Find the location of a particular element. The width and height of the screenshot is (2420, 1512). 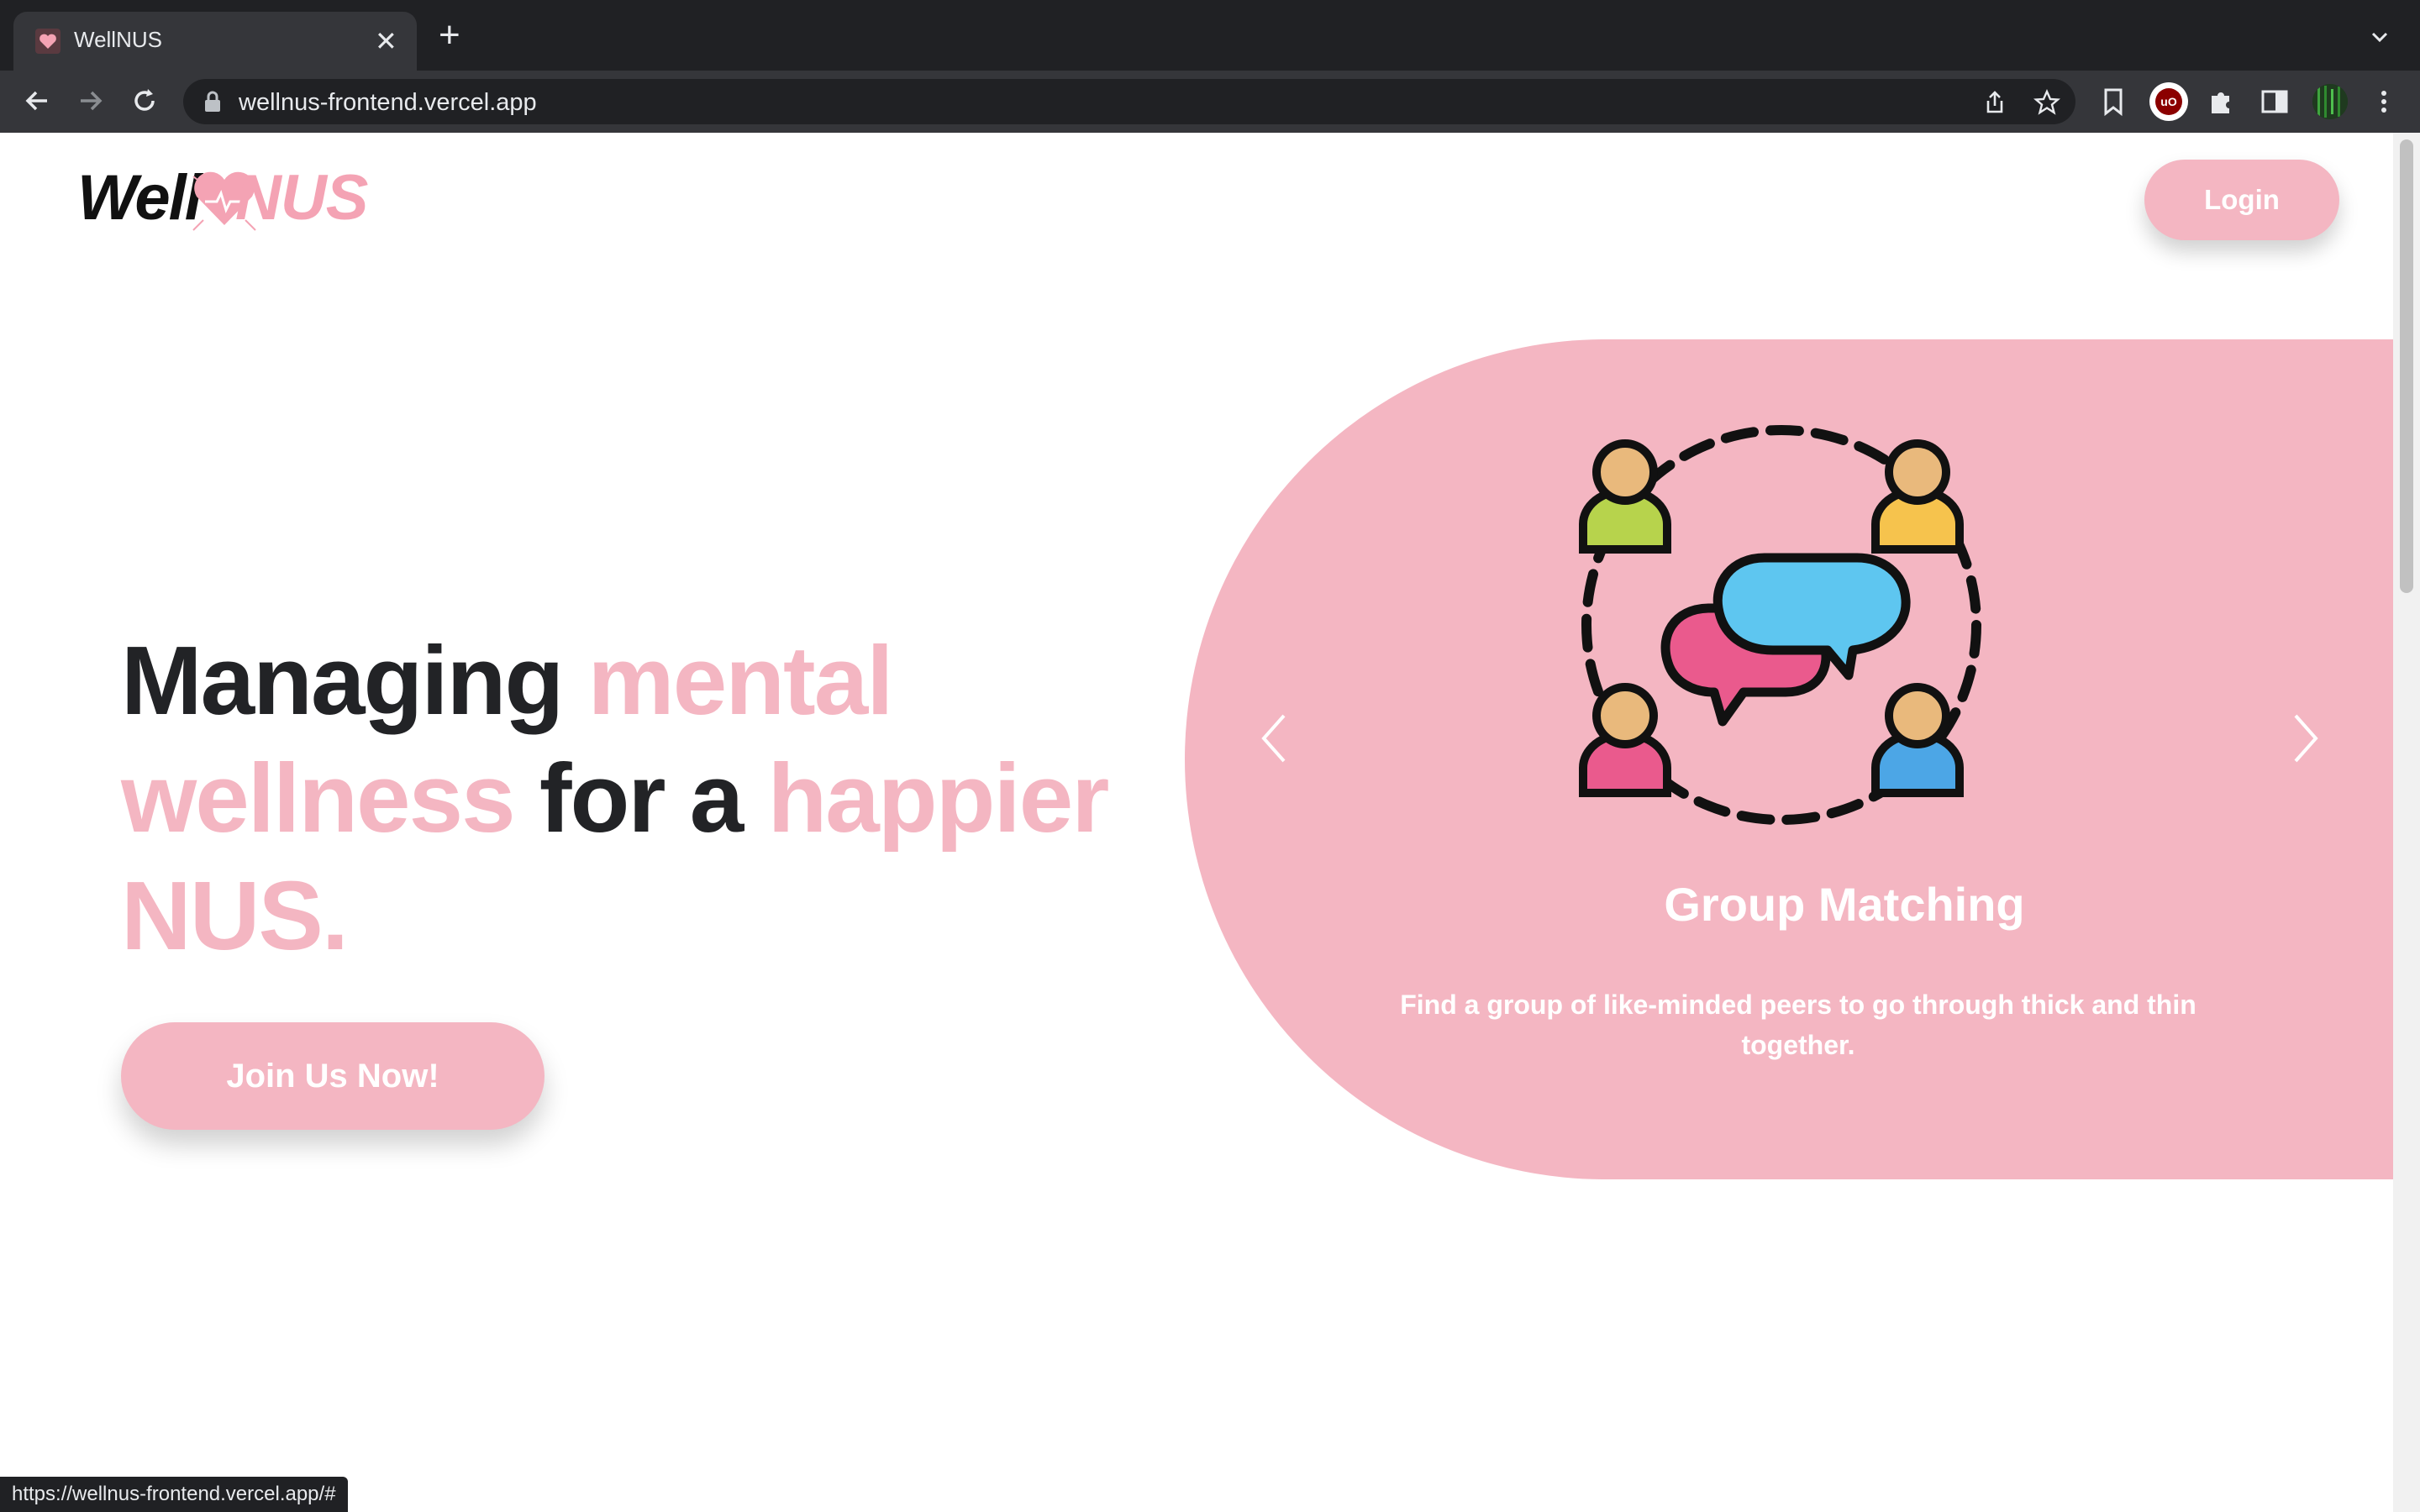

page-scrollbar is located at coordinates (2406, 822).